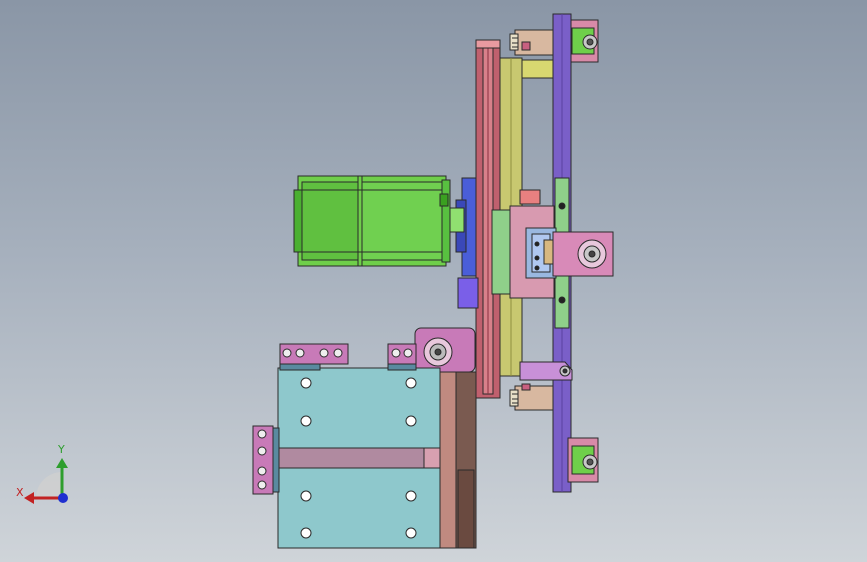 The height and width of the screenshot is (562, 867). Describe the element at coordinates (402, 354) in the screenshot. I see `top-mounting-bar-right` at that location.